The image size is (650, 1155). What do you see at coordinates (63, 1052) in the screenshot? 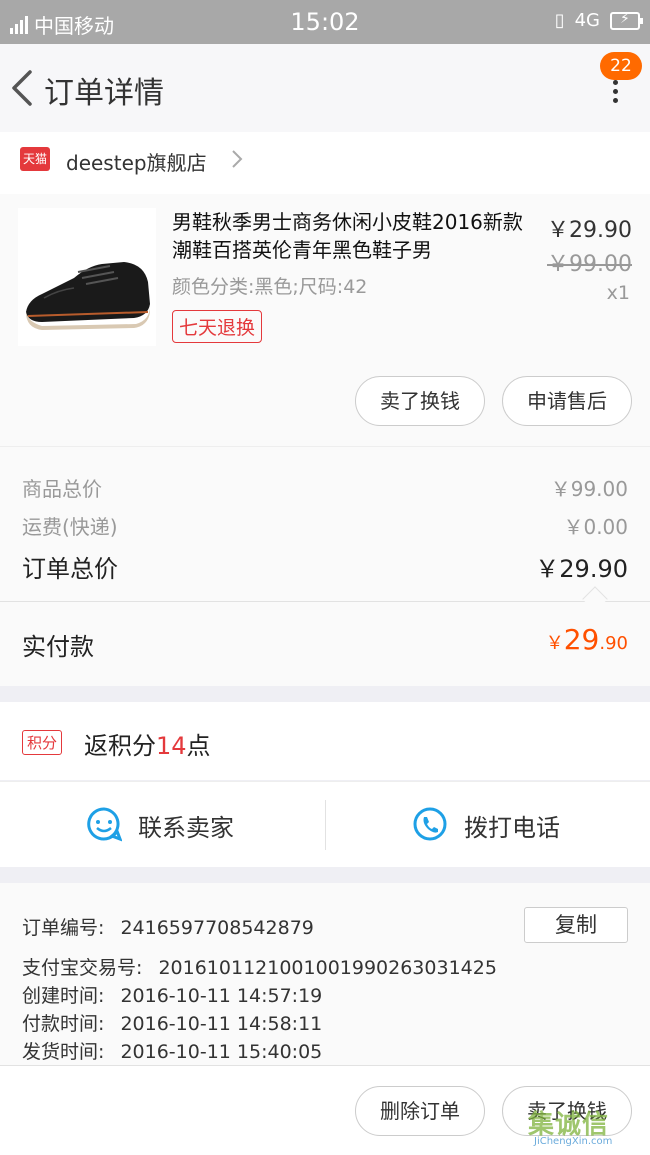
I see `shipped-label: 发货时间:` at bounding box center [63, 1052].